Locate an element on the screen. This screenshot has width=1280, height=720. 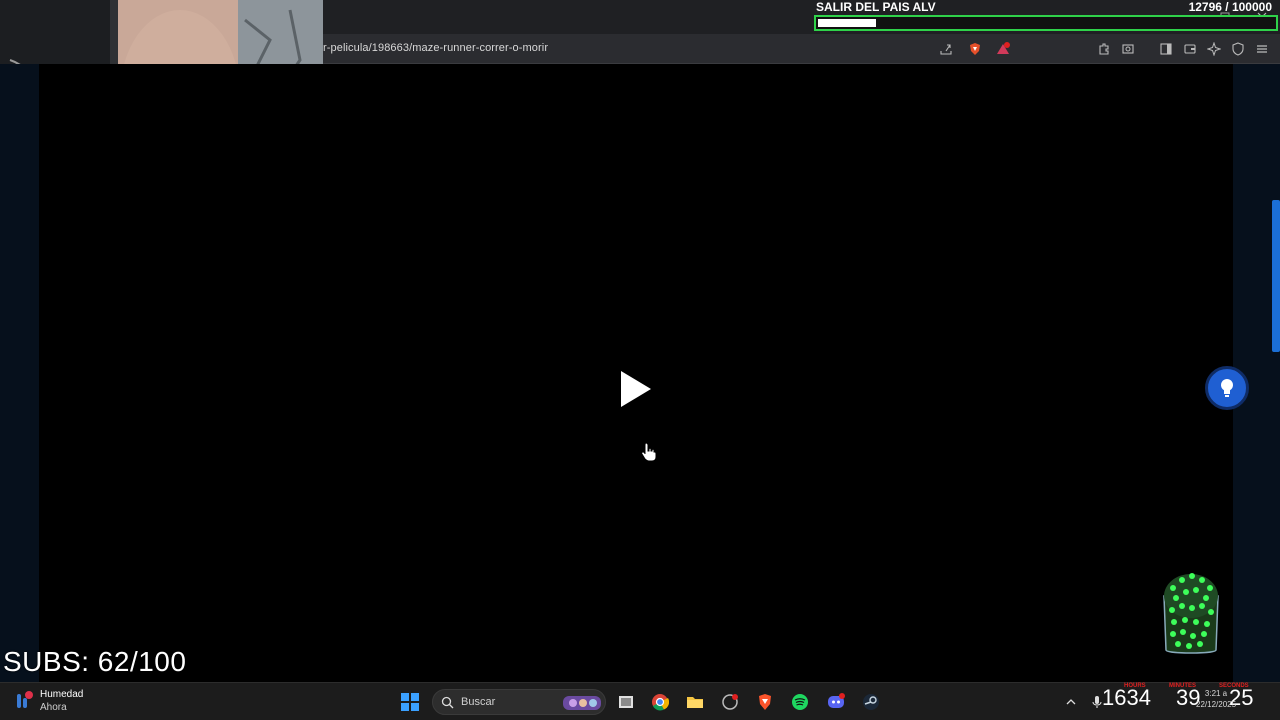
weather-title: Humedad is located at coordinates (62, 694).